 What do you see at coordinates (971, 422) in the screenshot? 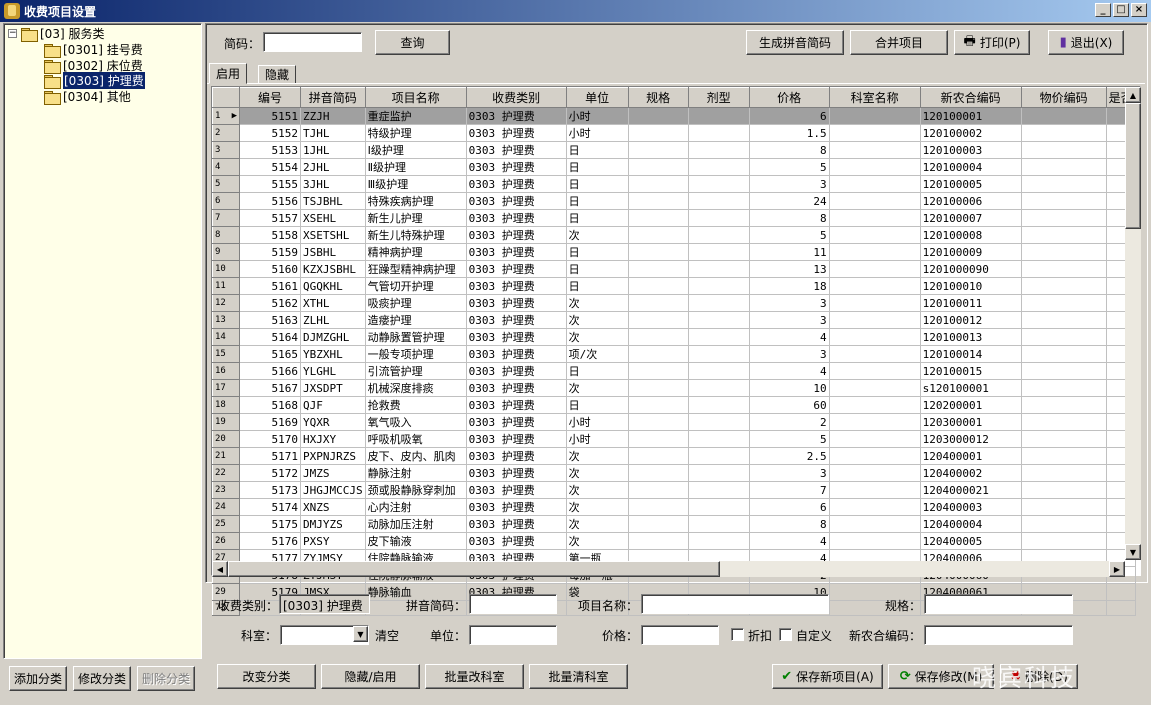
I see `table-cell: 120300001` at bounding box center [971, 422].